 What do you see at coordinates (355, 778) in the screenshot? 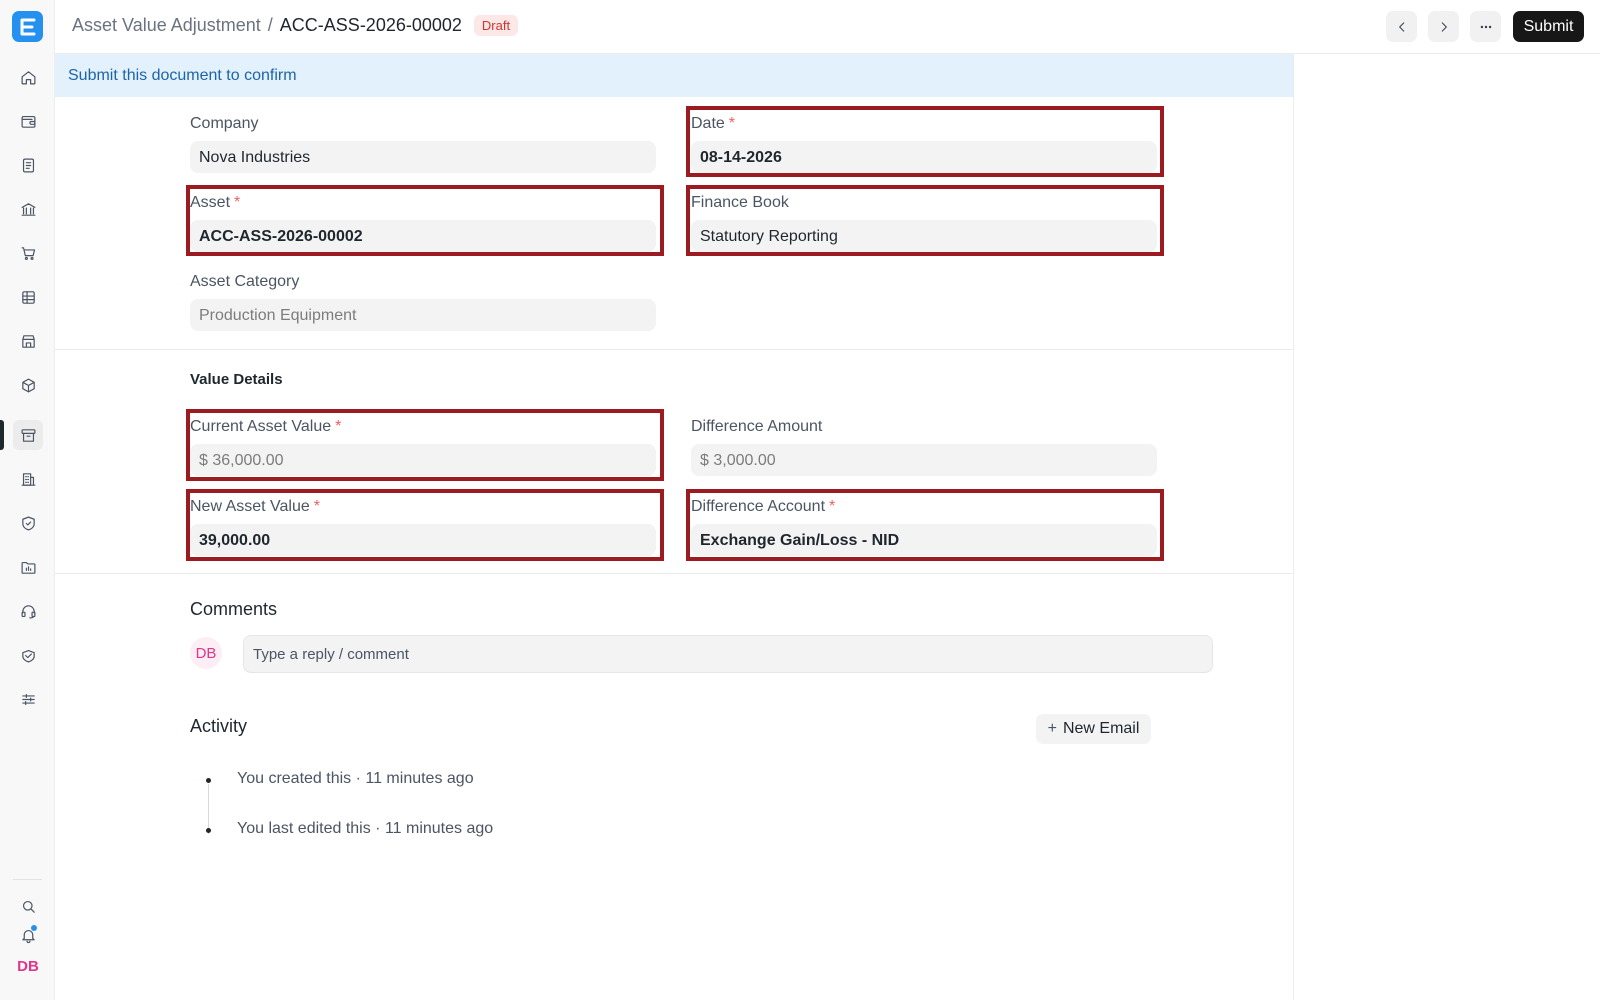
I see `activity-item: You created this · 11 minutes ago` at bounding box center [355, 778].